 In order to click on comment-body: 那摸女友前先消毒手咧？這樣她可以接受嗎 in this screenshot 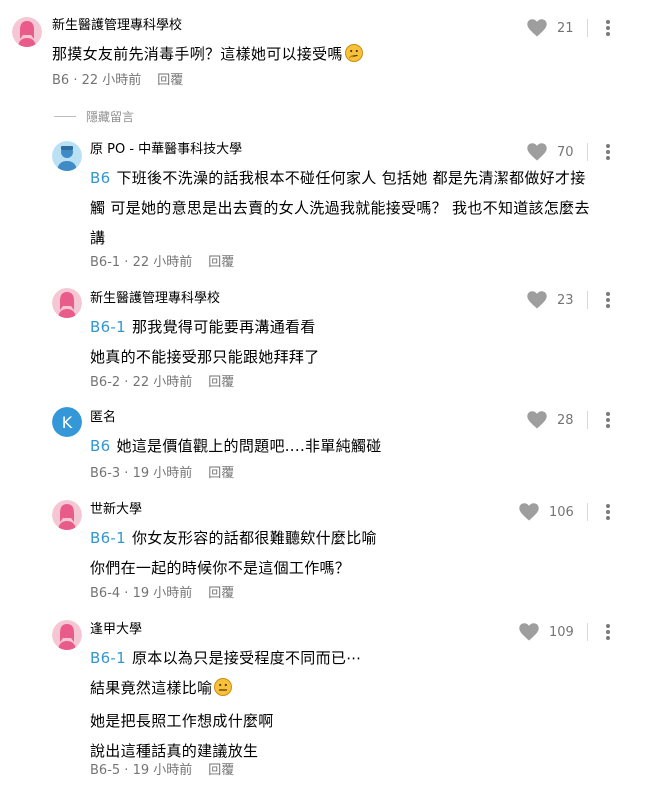, I will do `click(207, 55)`.